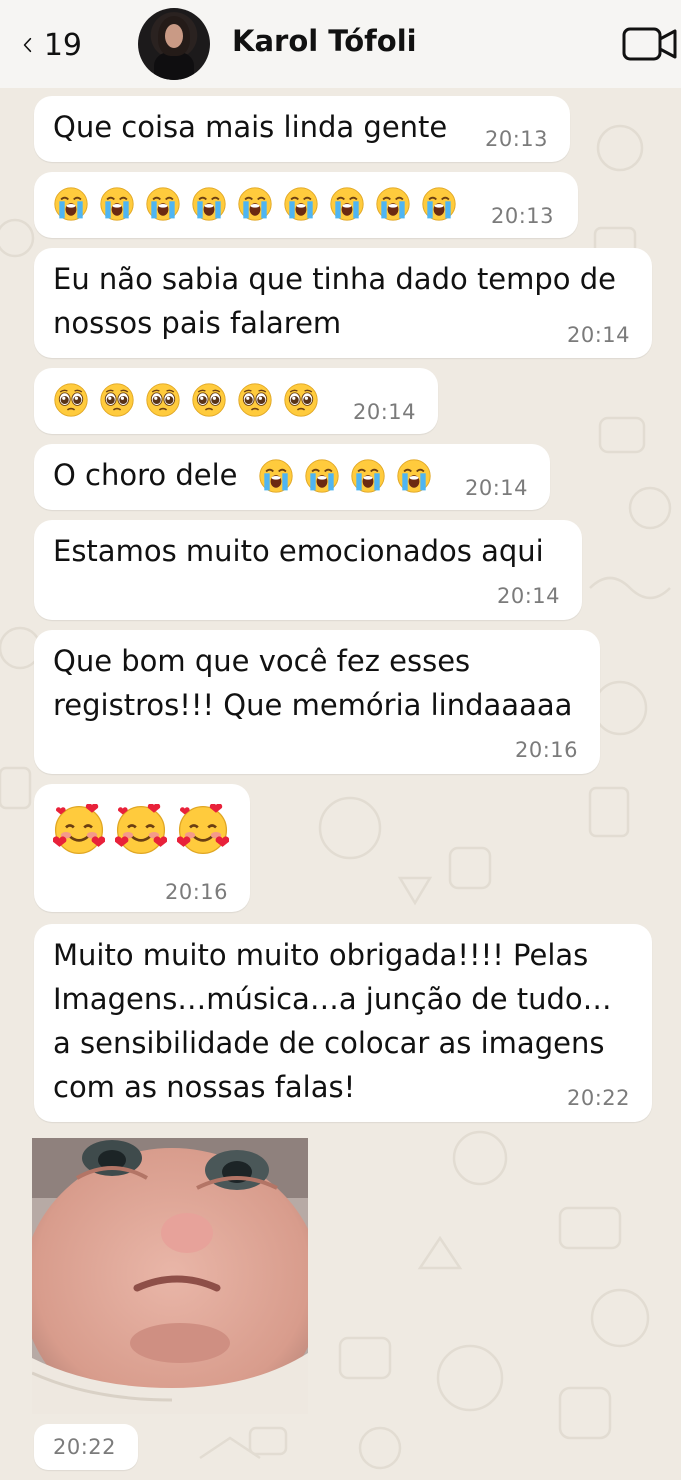 The height and width of the screenshot is (1480, 681). What do you see at coordinates (174, 44) in the screenshot?
I see `avatar` at bounding box center [174, 44].